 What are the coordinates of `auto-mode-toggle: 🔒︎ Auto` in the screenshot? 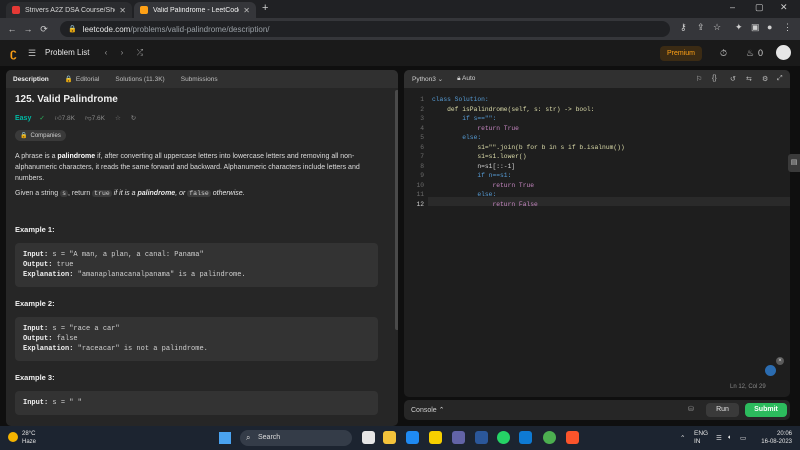 It's located at (466, 79).